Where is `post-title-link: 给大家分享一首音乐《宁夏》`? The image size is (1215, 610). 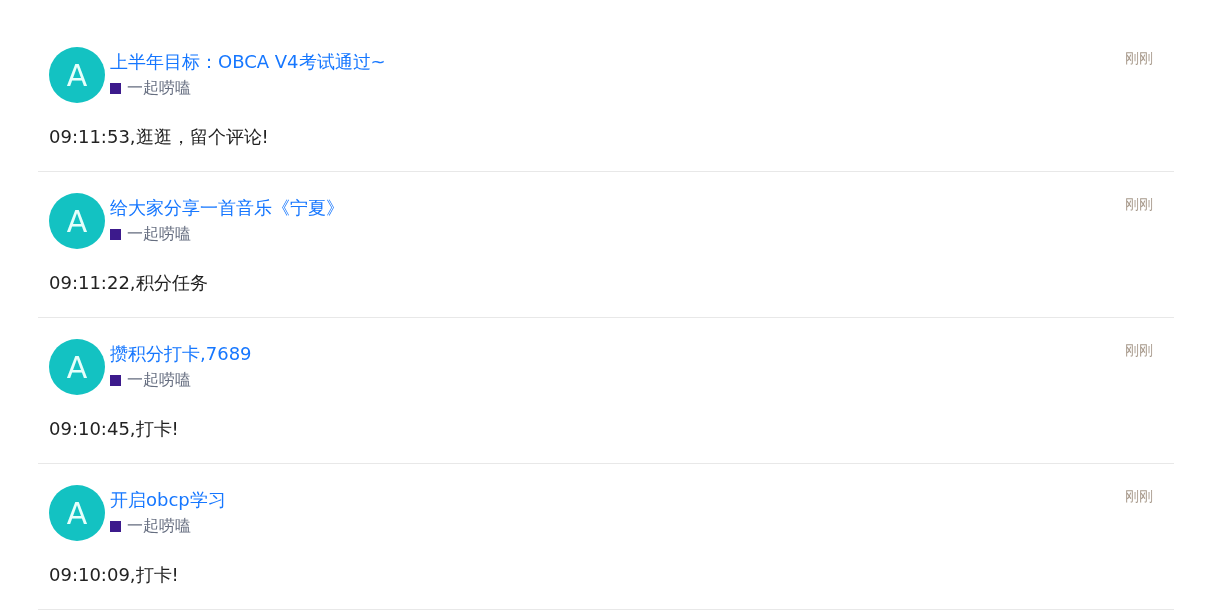 post-title-link: 给大家分享一首音乐《宁夏》 is located at coordinates (227, 208).